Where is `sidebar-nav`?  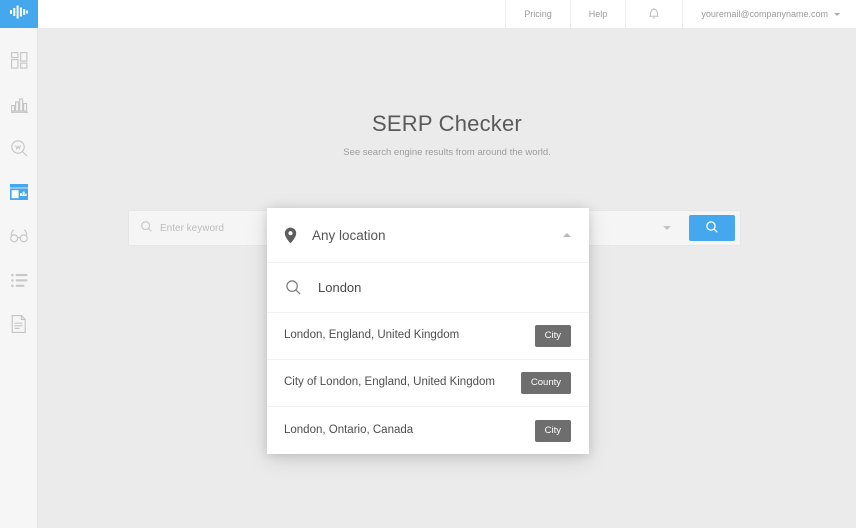 sidebar-nav is located at coordinates (18, 187).